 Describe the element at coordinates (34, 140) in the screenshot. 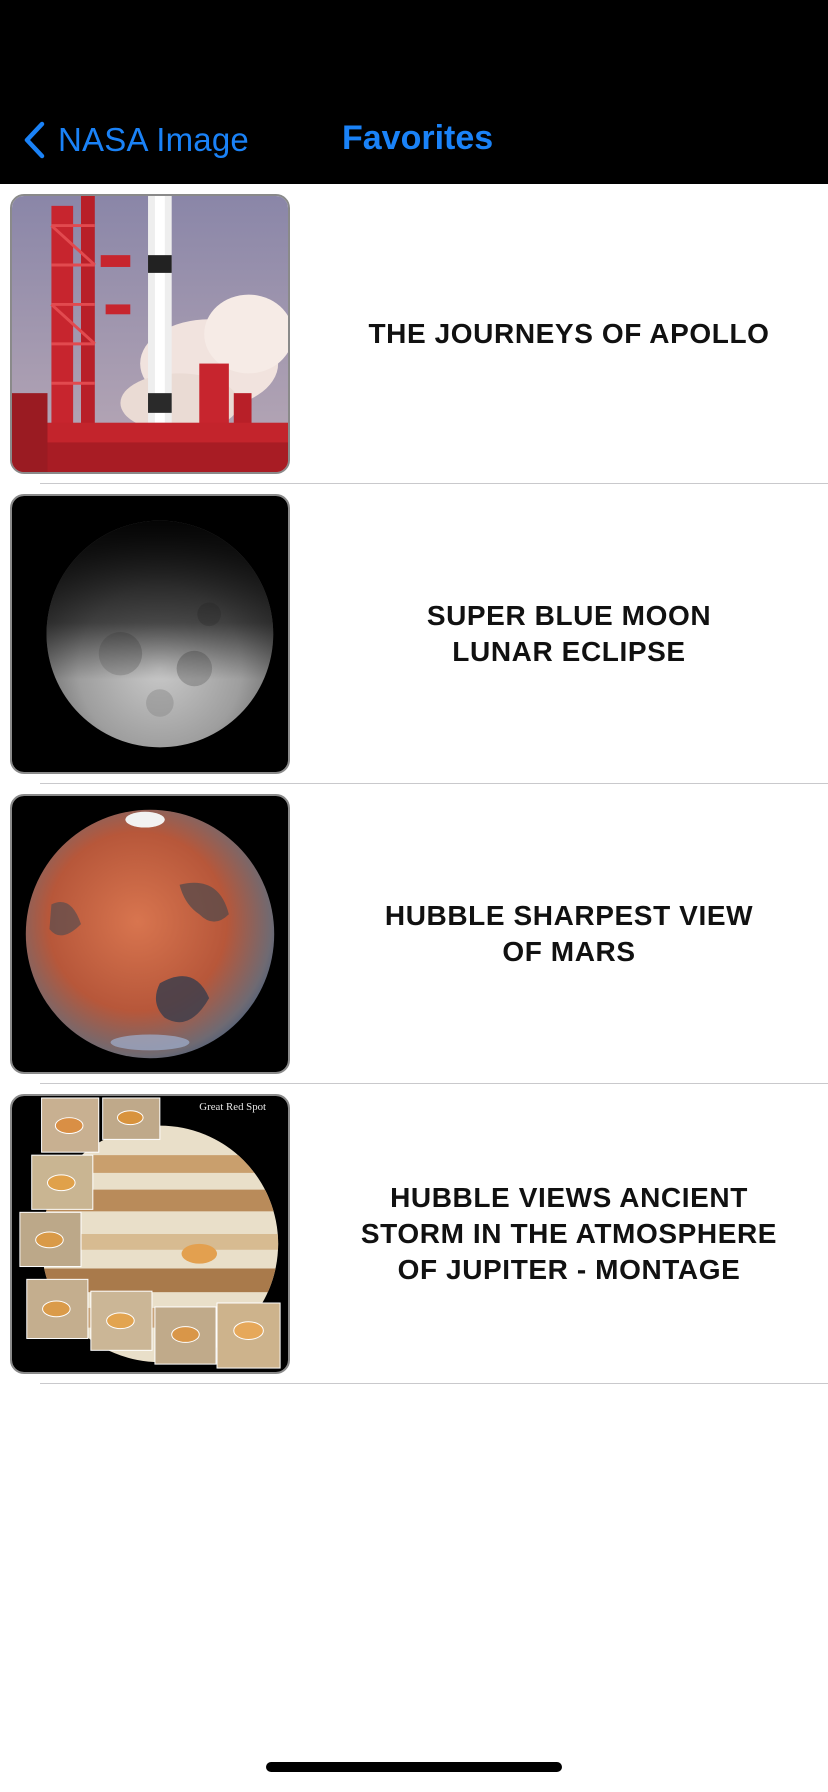

I see `chevron-left-icon` at that location.